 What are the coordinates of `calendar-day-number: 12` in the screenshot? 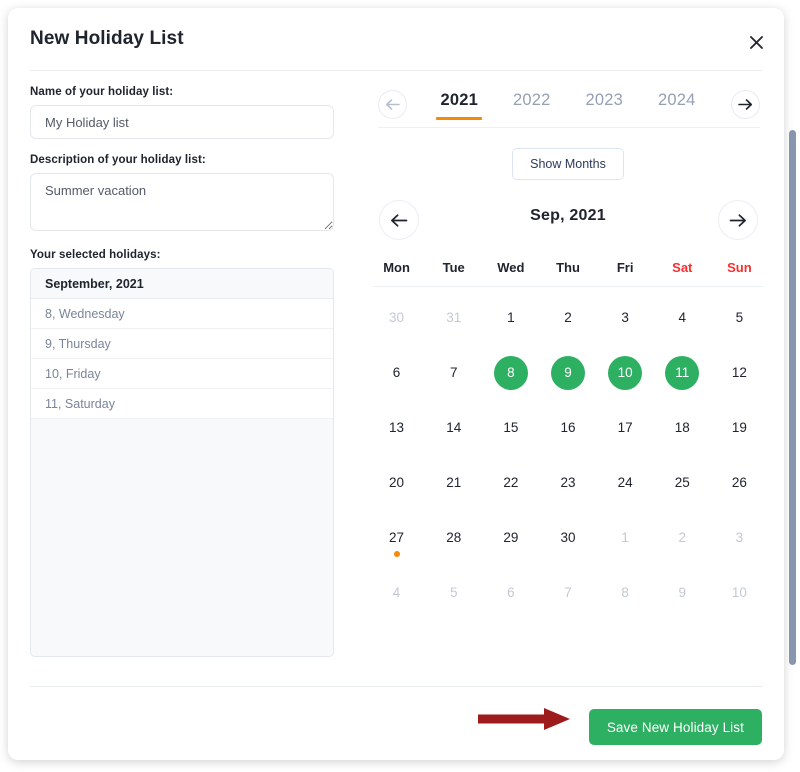 It's located at (739, 372).